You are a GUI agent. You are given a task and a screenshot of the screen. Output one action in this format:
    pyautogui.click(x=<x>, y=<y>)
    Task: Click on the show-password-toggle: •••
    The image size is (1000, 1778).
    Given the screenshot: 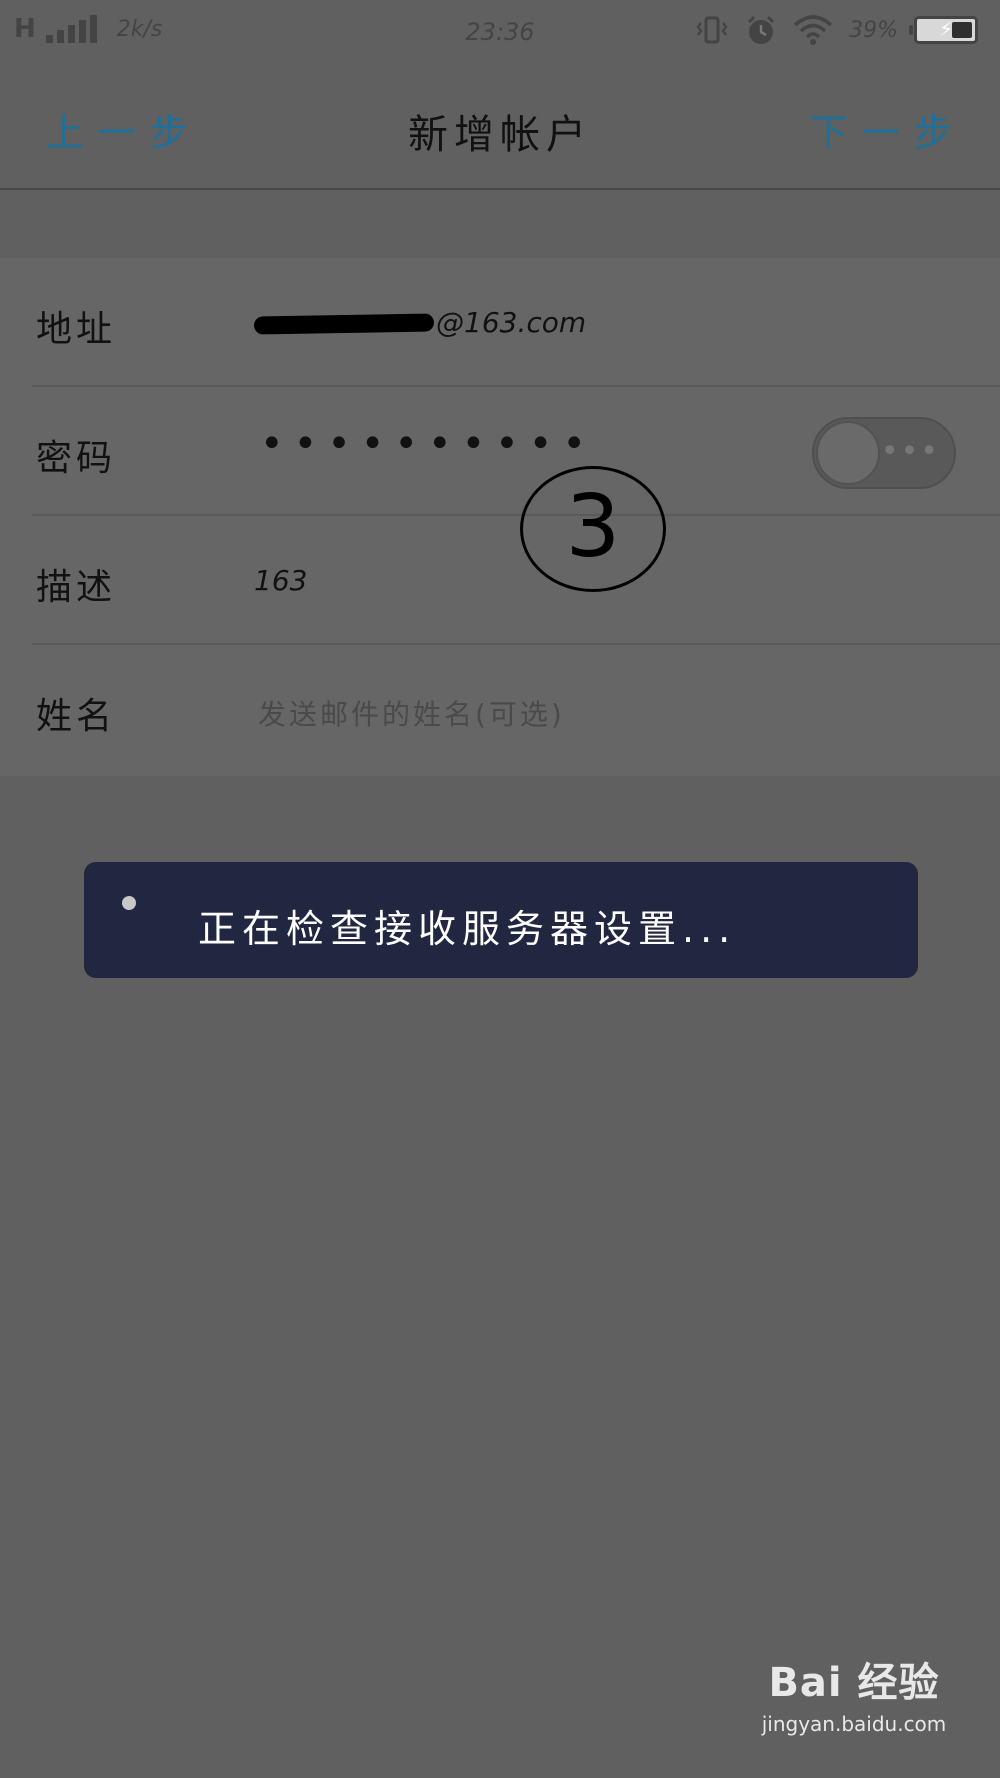 What is the action you would take?
    pyautogui.click(x=884, y=453)
    